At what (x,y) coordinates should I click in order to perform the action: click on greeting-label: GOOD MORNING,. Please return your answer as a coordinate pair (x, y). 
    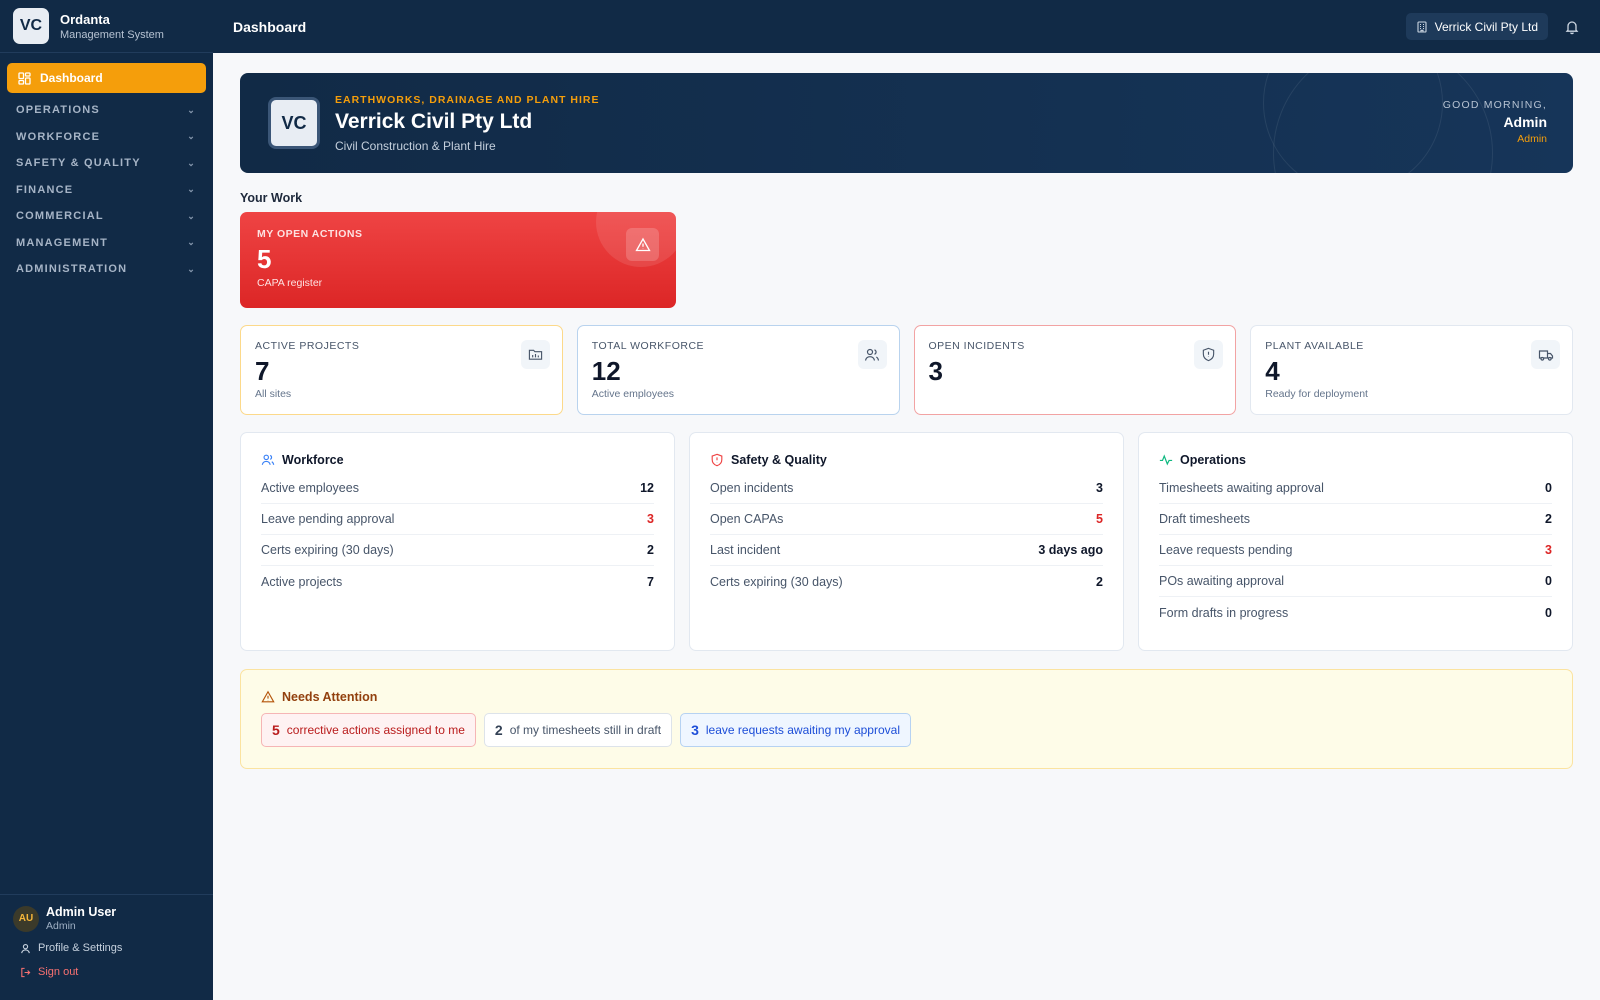
    Looking at the image, I should click on (1494, 105).